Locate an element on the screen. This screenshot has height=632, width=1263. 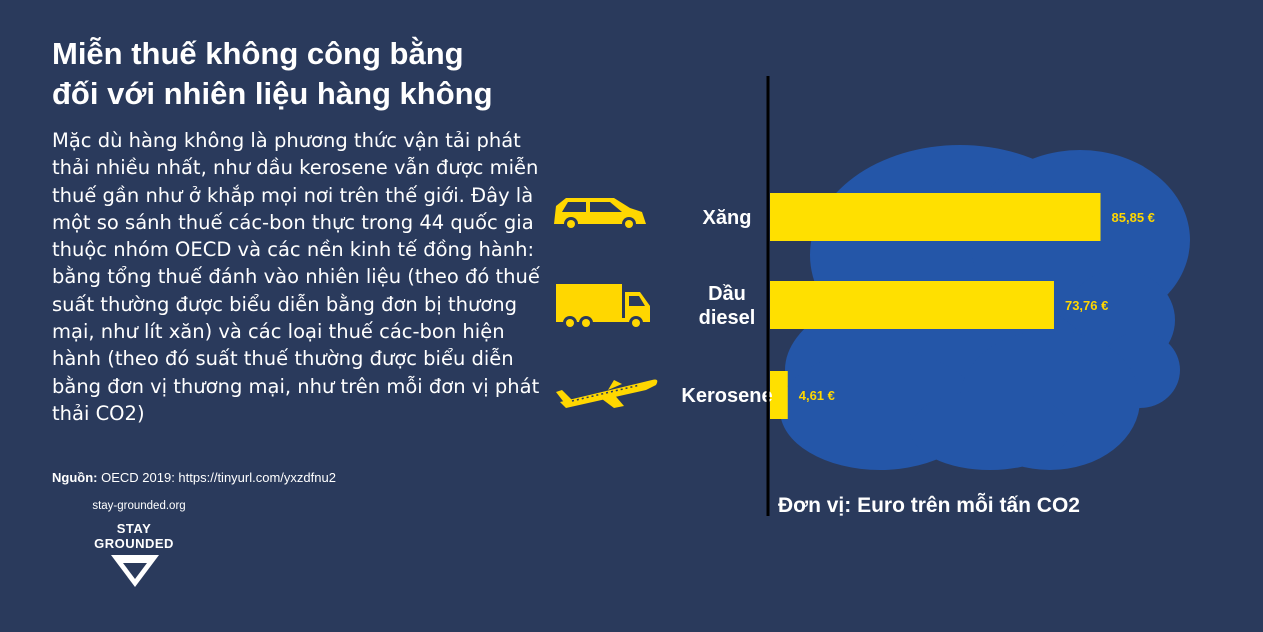
category-label: Dầu is located at coordinates (727, 294).